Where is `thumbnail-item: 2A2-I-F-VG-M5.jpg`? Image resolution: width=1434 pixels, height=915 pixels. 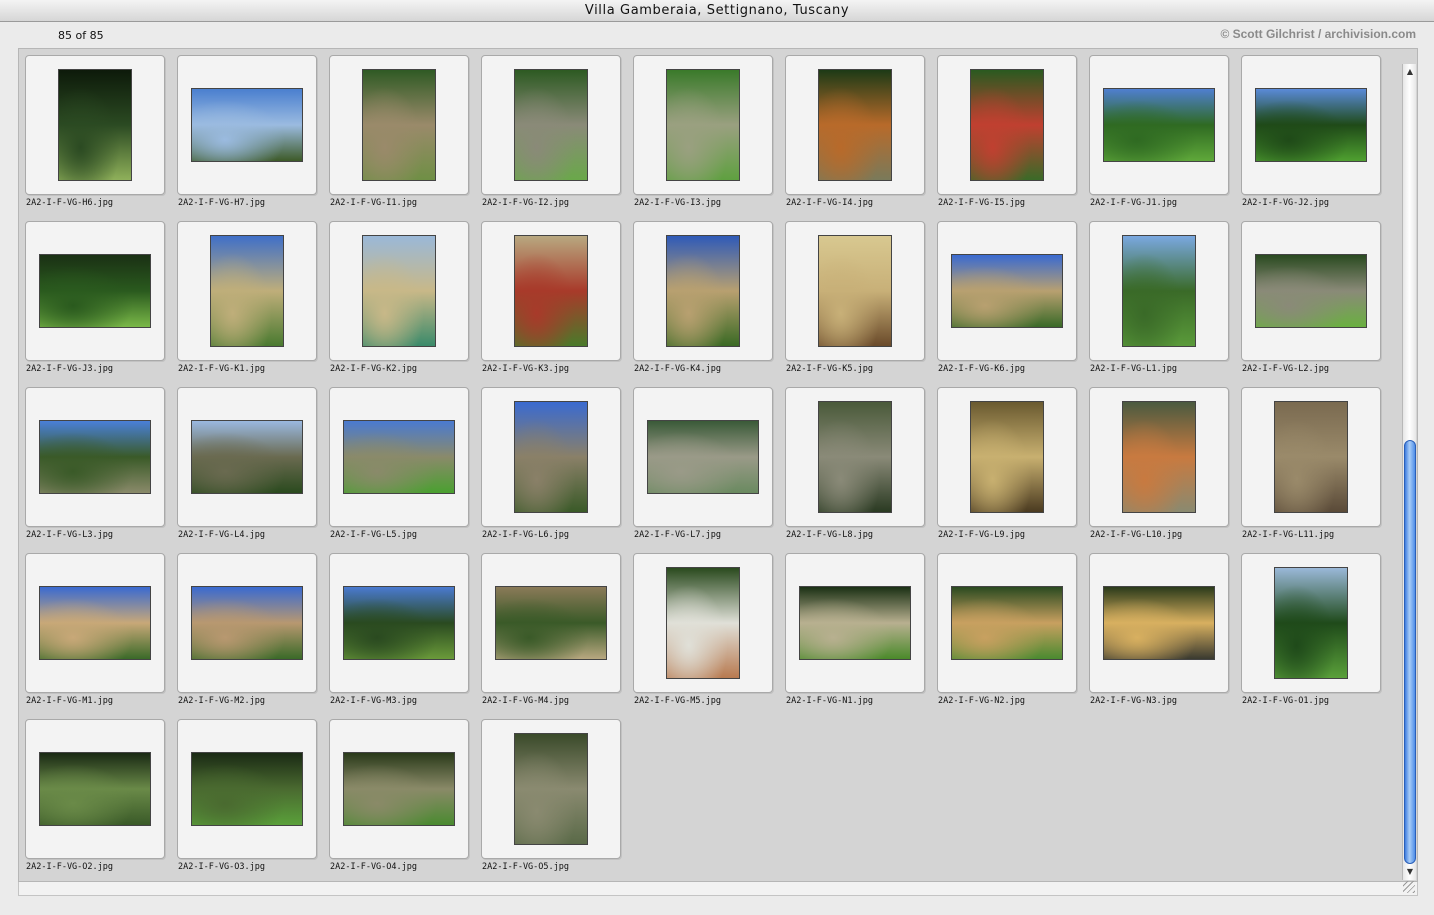 thumbnail-item: 2A2-I-F-VG-M5.jpg is located at coordinates (703, 627).